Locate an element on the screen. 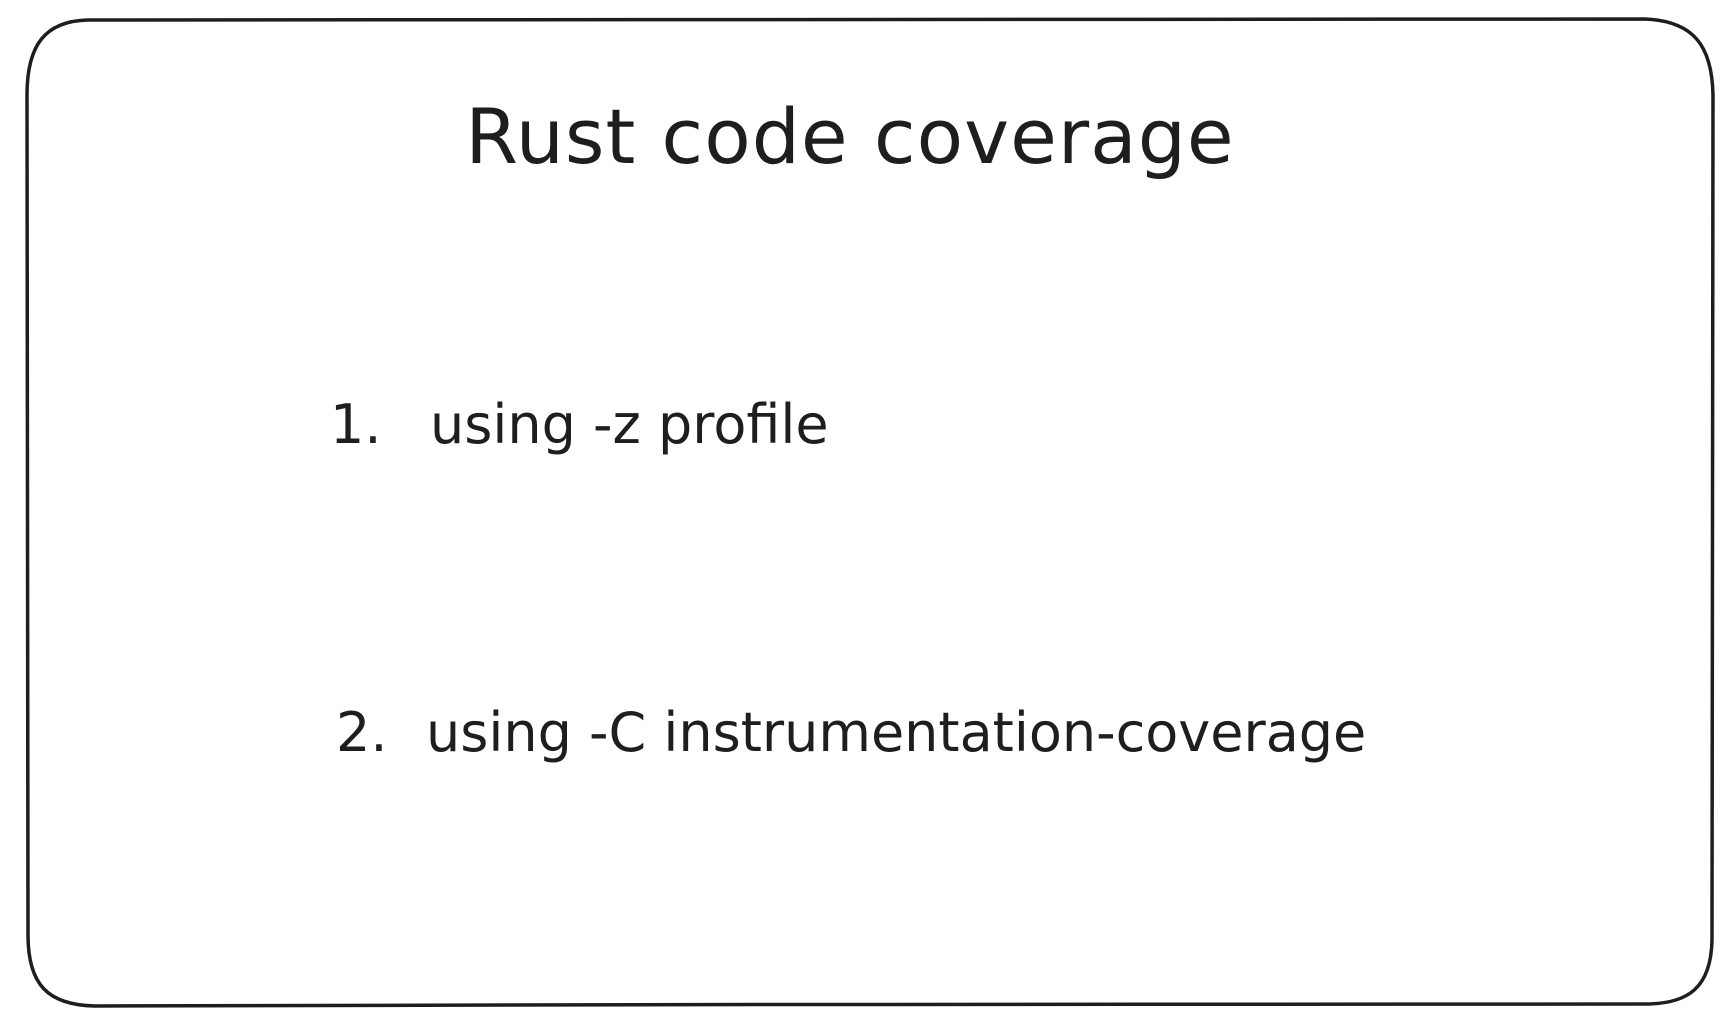 The image size is (1720, 1028). list-item: 1. using -z profile is located at coordinates (579, 424).